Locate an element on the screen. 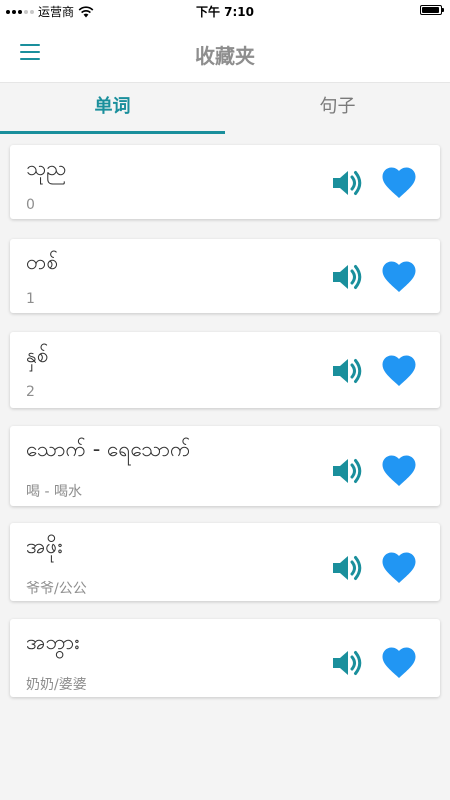 The width and height of the screenshot is (450, 800). tab-bar: 单词 句子 is located at coordinates (225, 109).